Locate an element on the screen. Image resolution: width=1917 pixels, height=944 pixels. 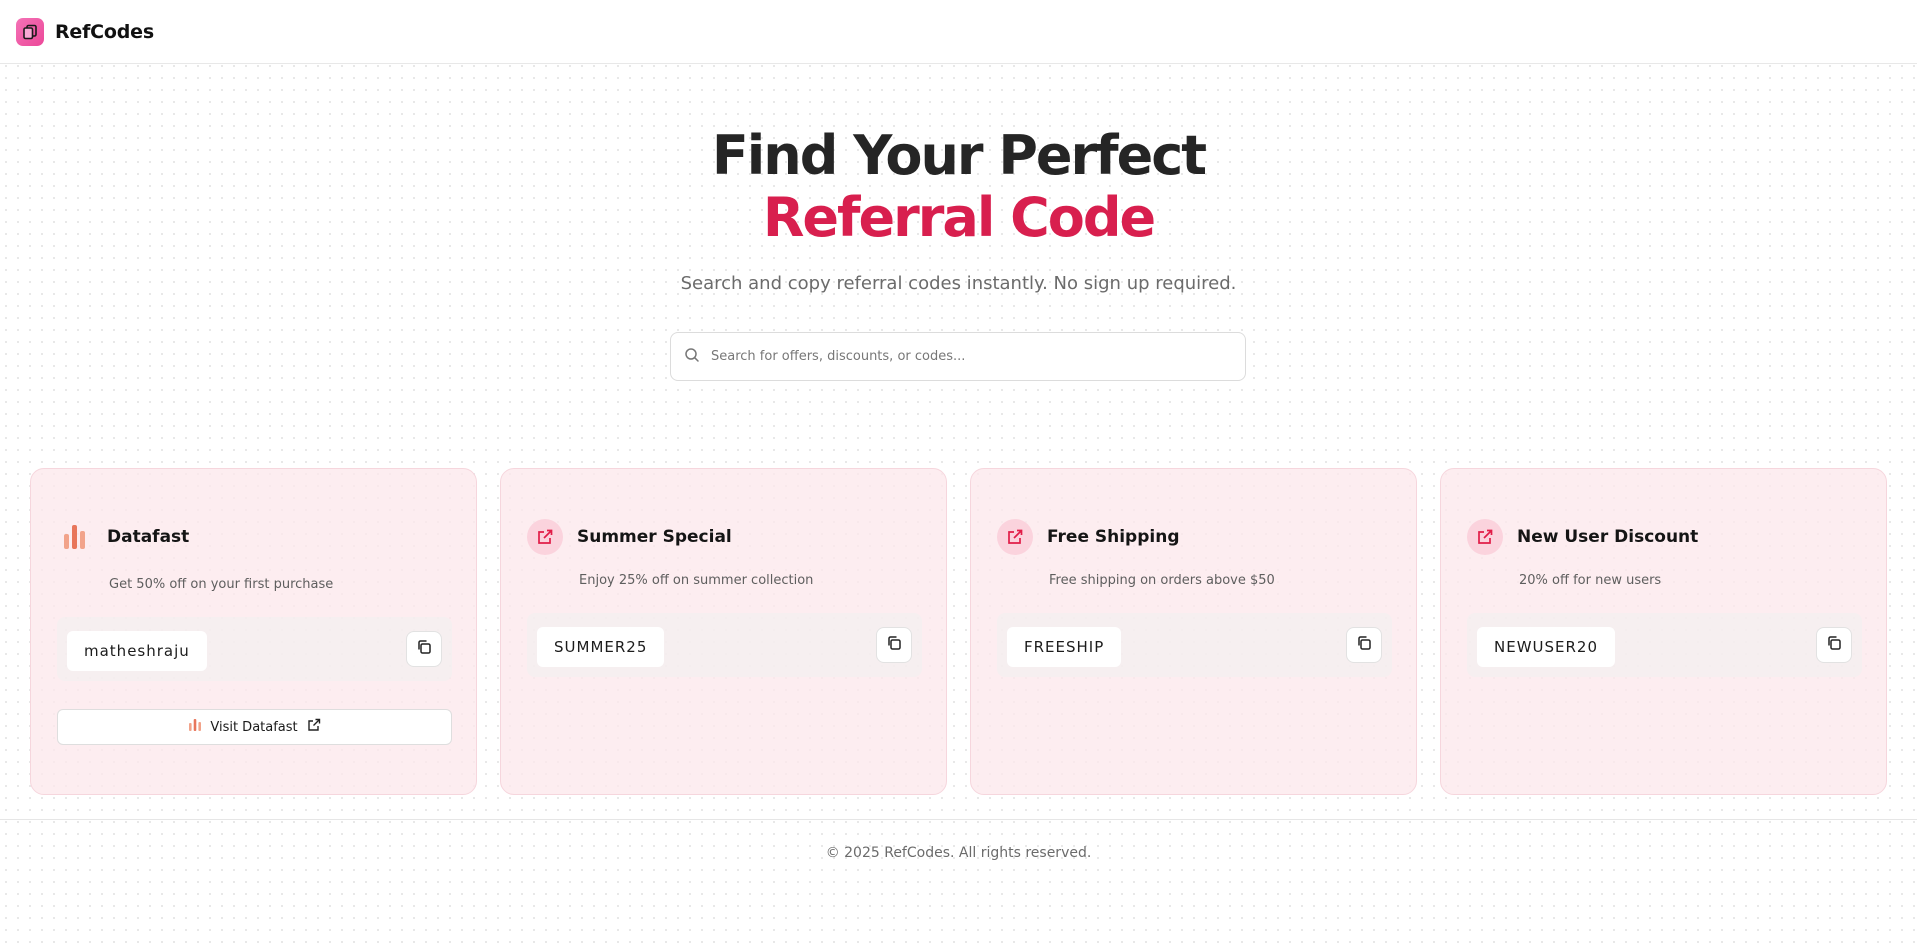
search-icon is located at coordinates (692, 357).